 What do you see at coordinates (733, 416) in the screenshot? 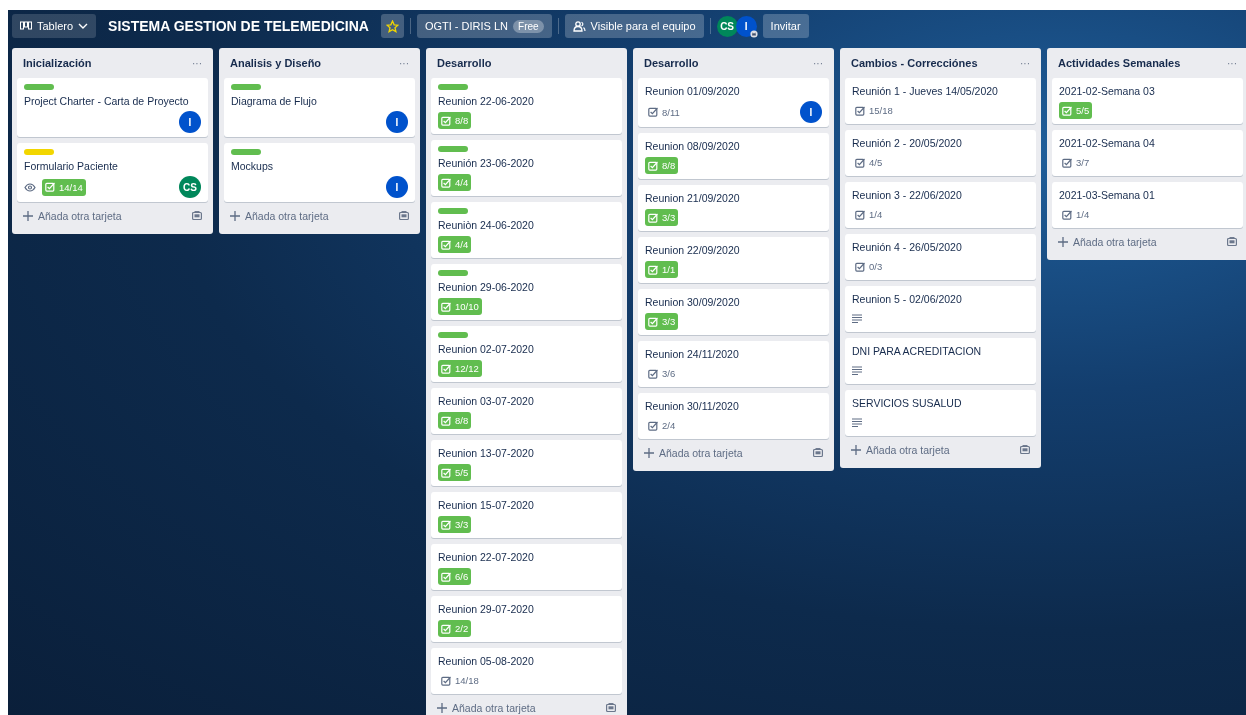
I see `card: Reunion 30/11/2020 2/4` at bounding box center [733, 416].